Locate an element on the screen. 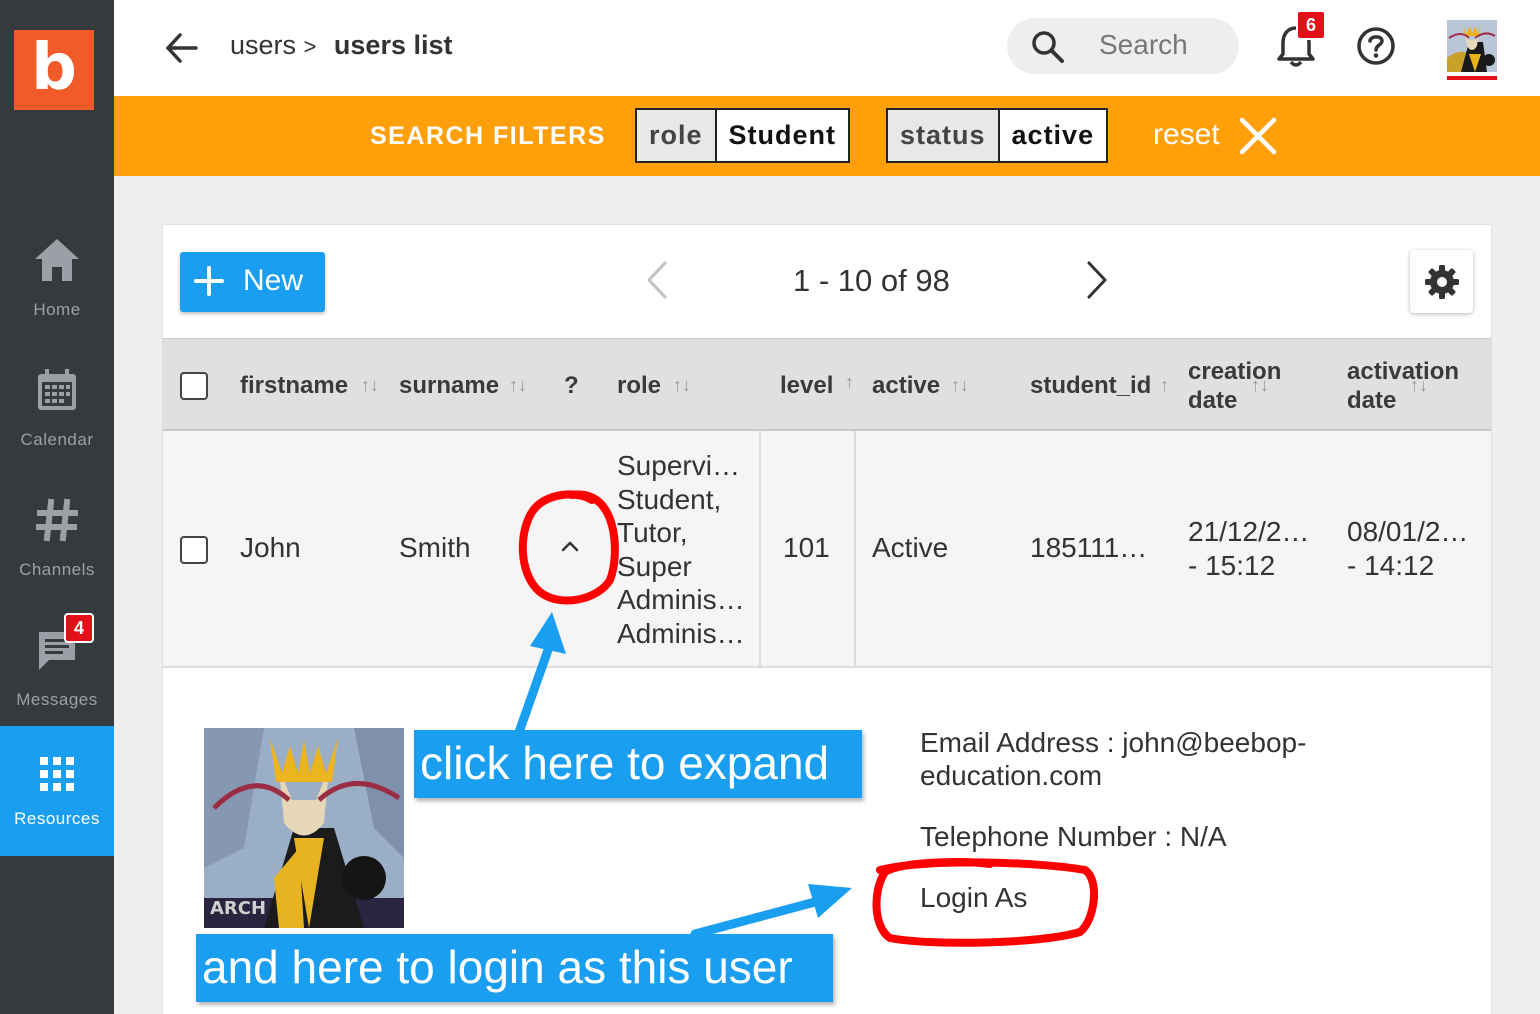  filter-chip-key: role is located at coordinates (677, 135).